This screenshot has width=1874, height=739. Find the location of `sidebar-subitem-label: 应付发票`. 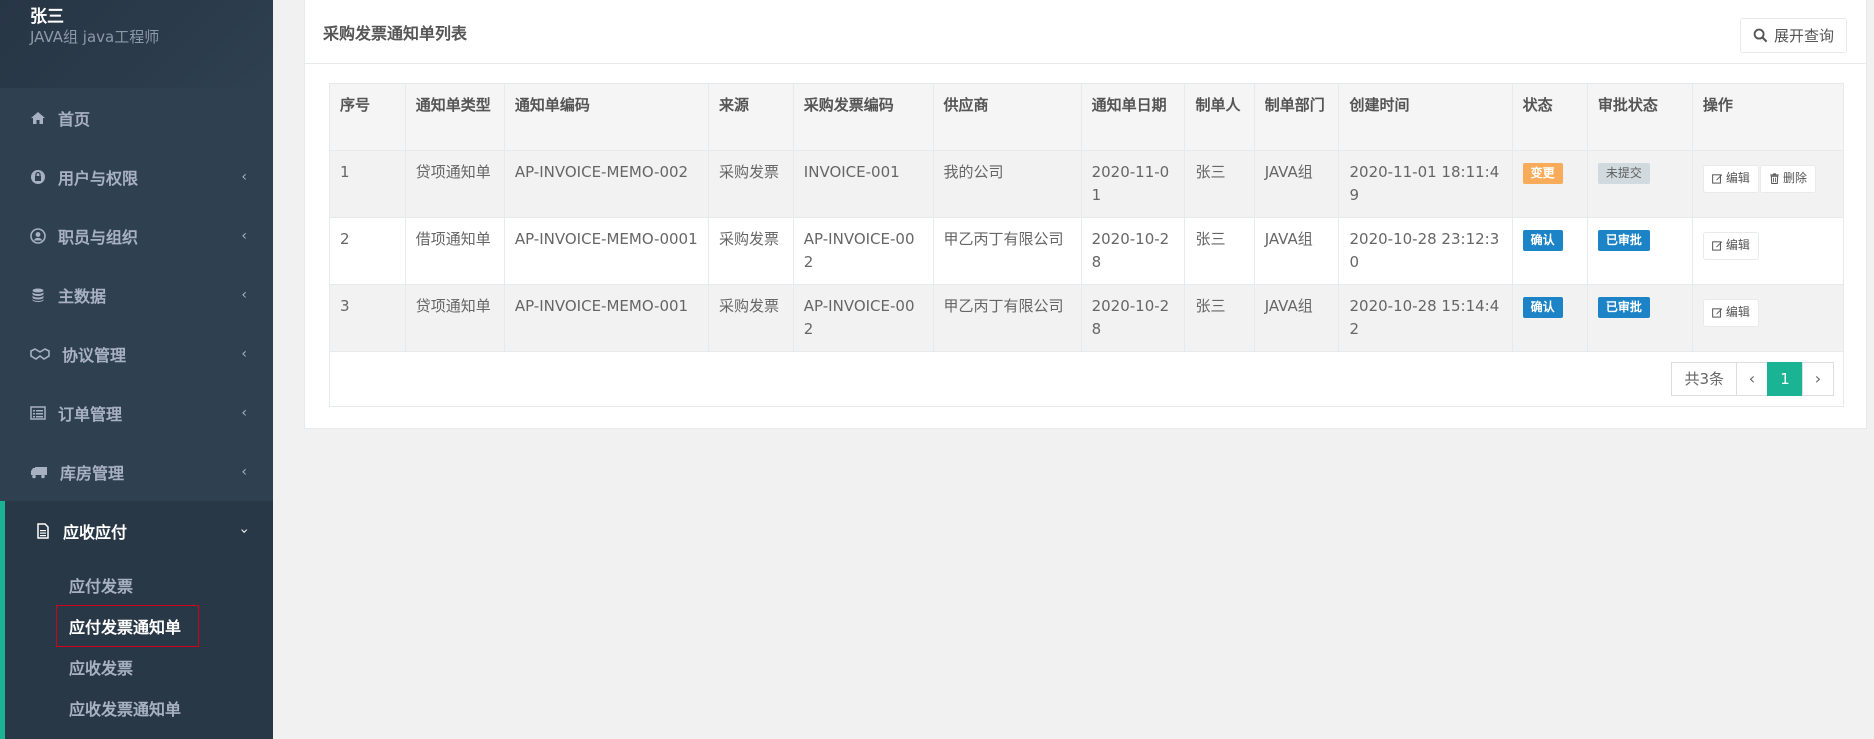

sidebar-subitem-label: 应付发票 is located at coordinates (101, 586).